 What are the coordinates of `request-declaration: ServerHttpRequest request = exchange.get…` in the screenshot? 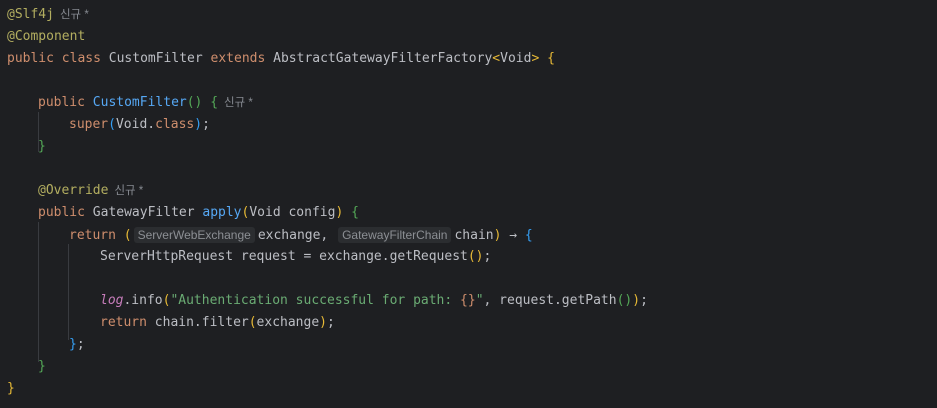 It's located at (284, 256).